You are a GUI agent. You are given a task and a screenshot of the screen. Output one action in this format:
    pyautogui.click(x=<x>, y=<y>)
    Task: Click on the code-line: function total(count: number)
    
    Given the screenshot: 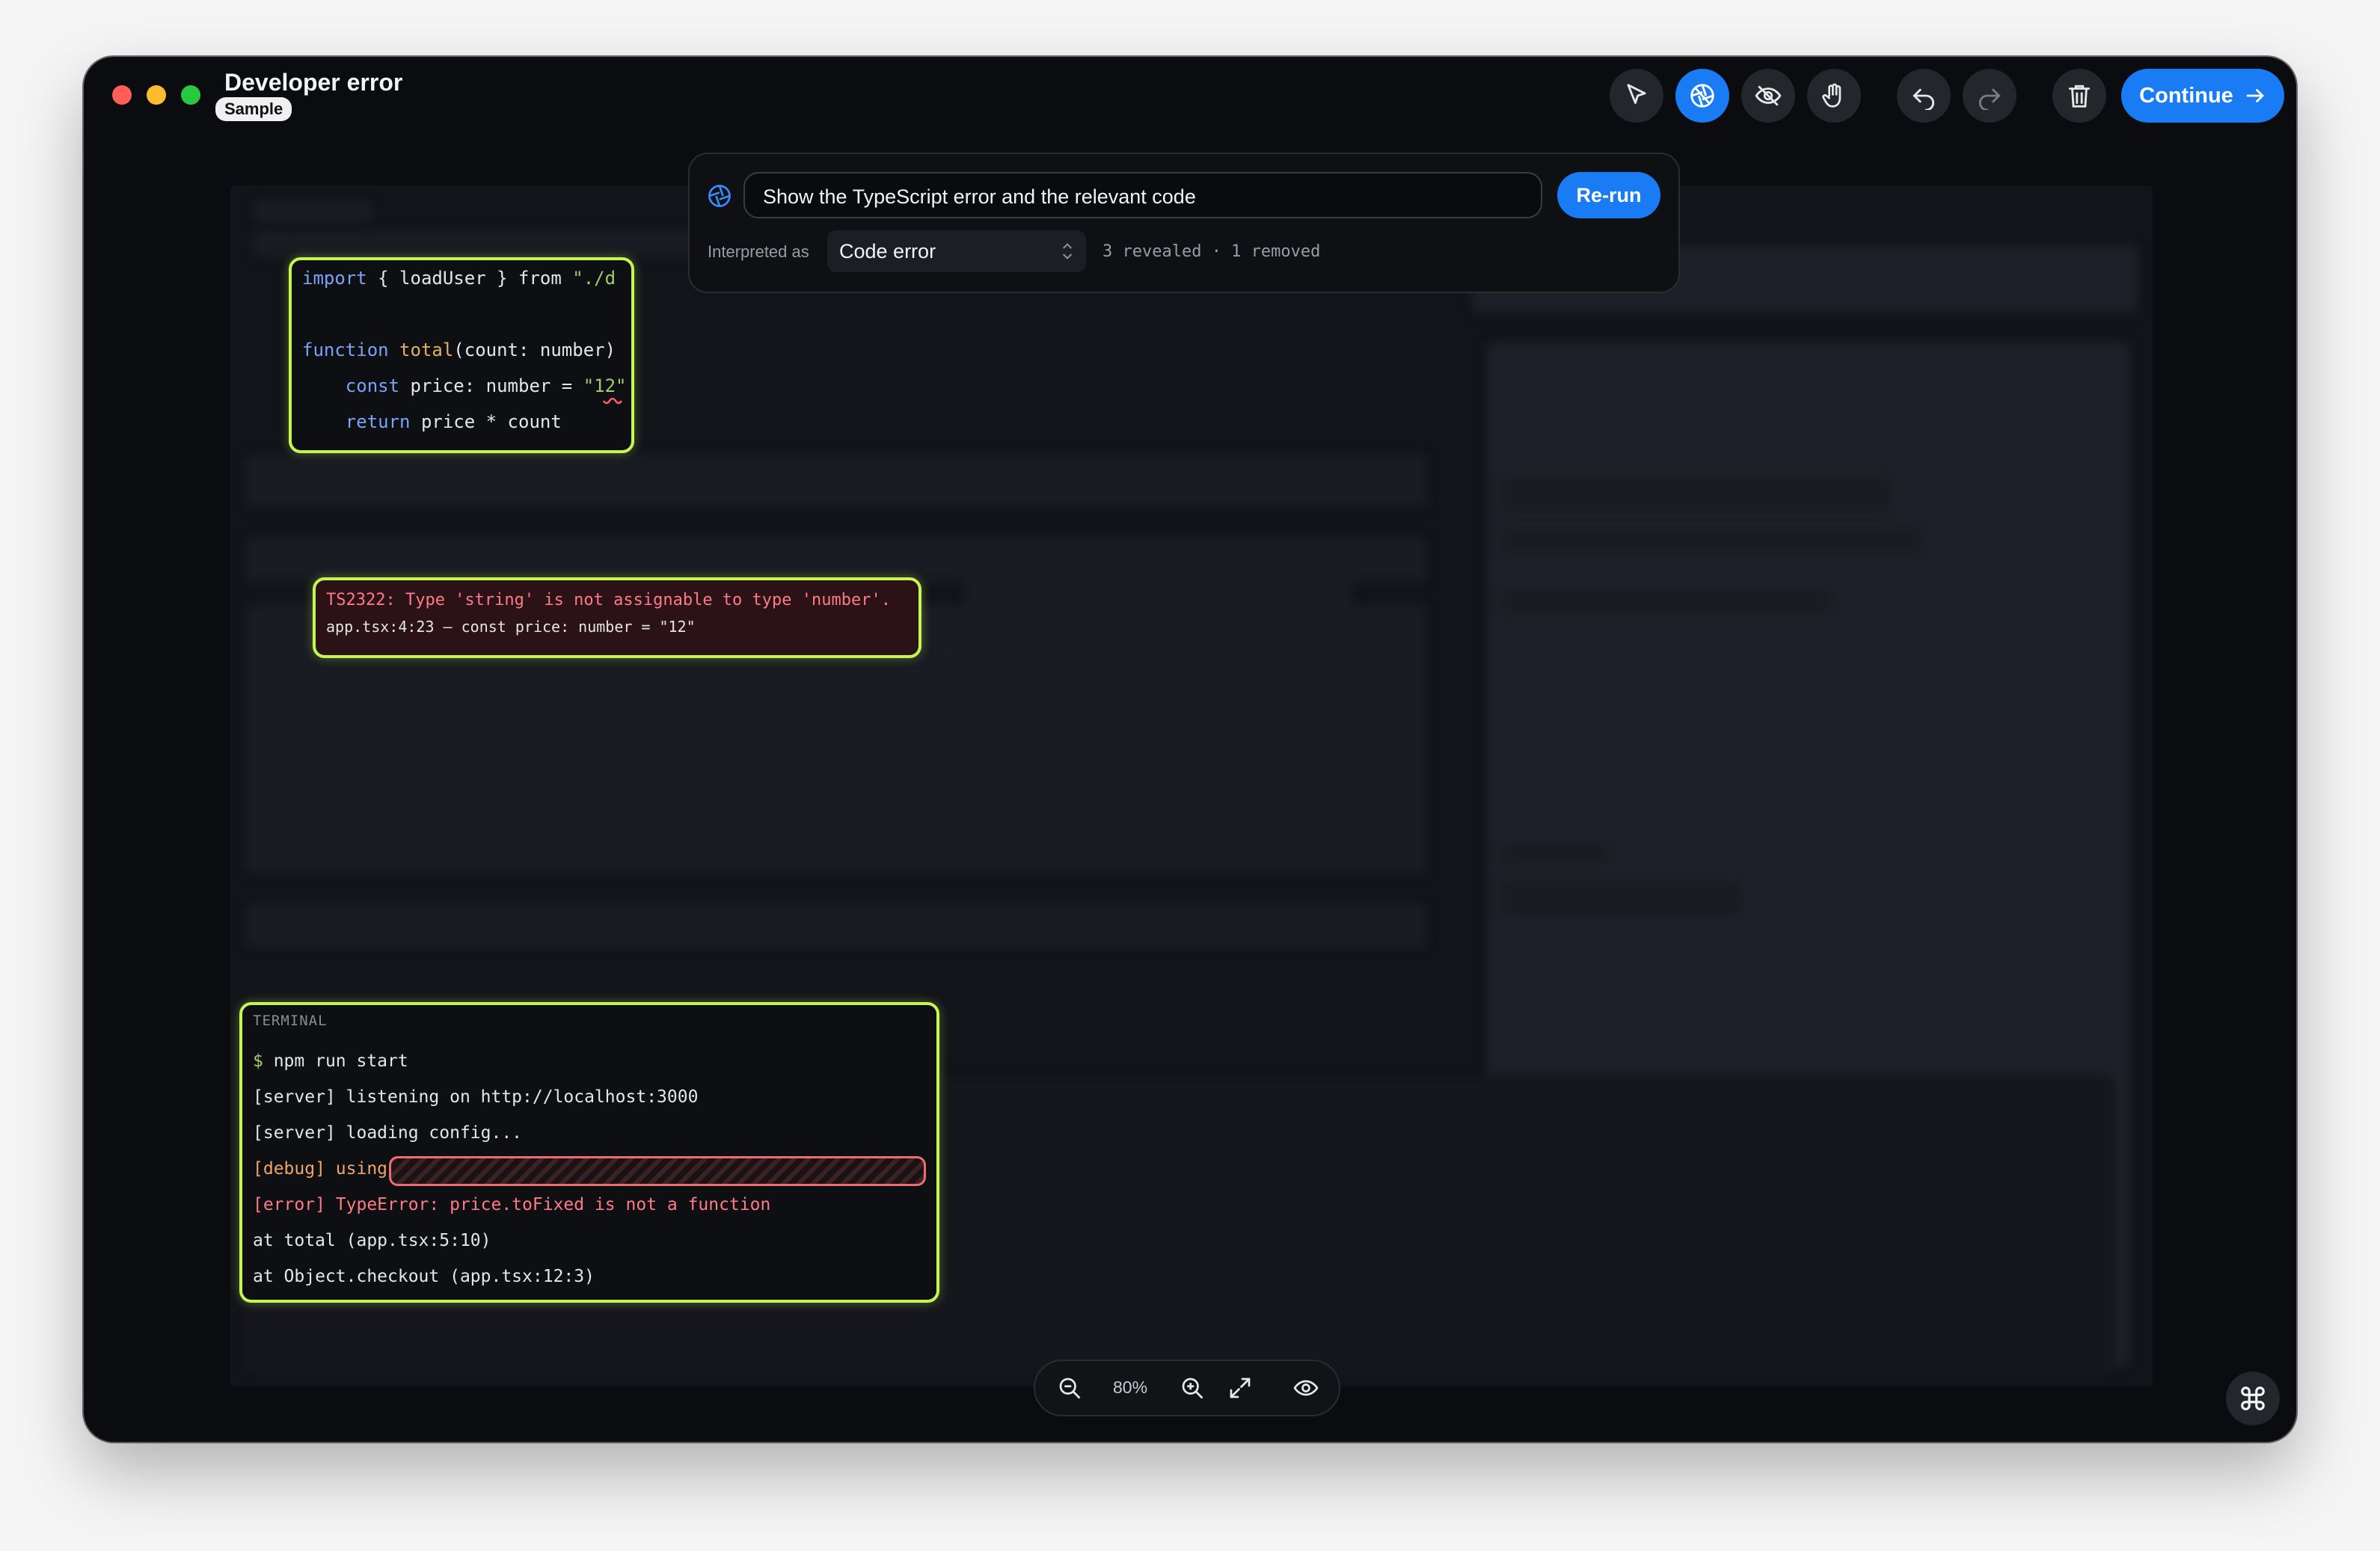 What is the action you would take?
    pyautogui.click(x=459, y=350)
    